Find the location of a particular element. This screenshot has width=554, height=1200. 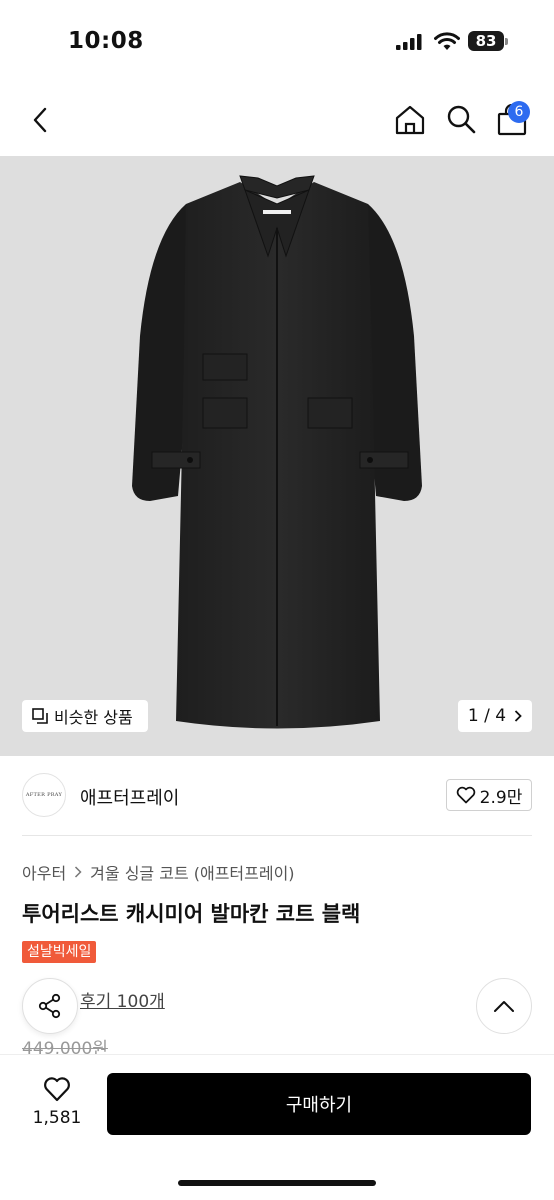

similar-products-button: 비슷한 상품 is located at coordinates (85, 716).